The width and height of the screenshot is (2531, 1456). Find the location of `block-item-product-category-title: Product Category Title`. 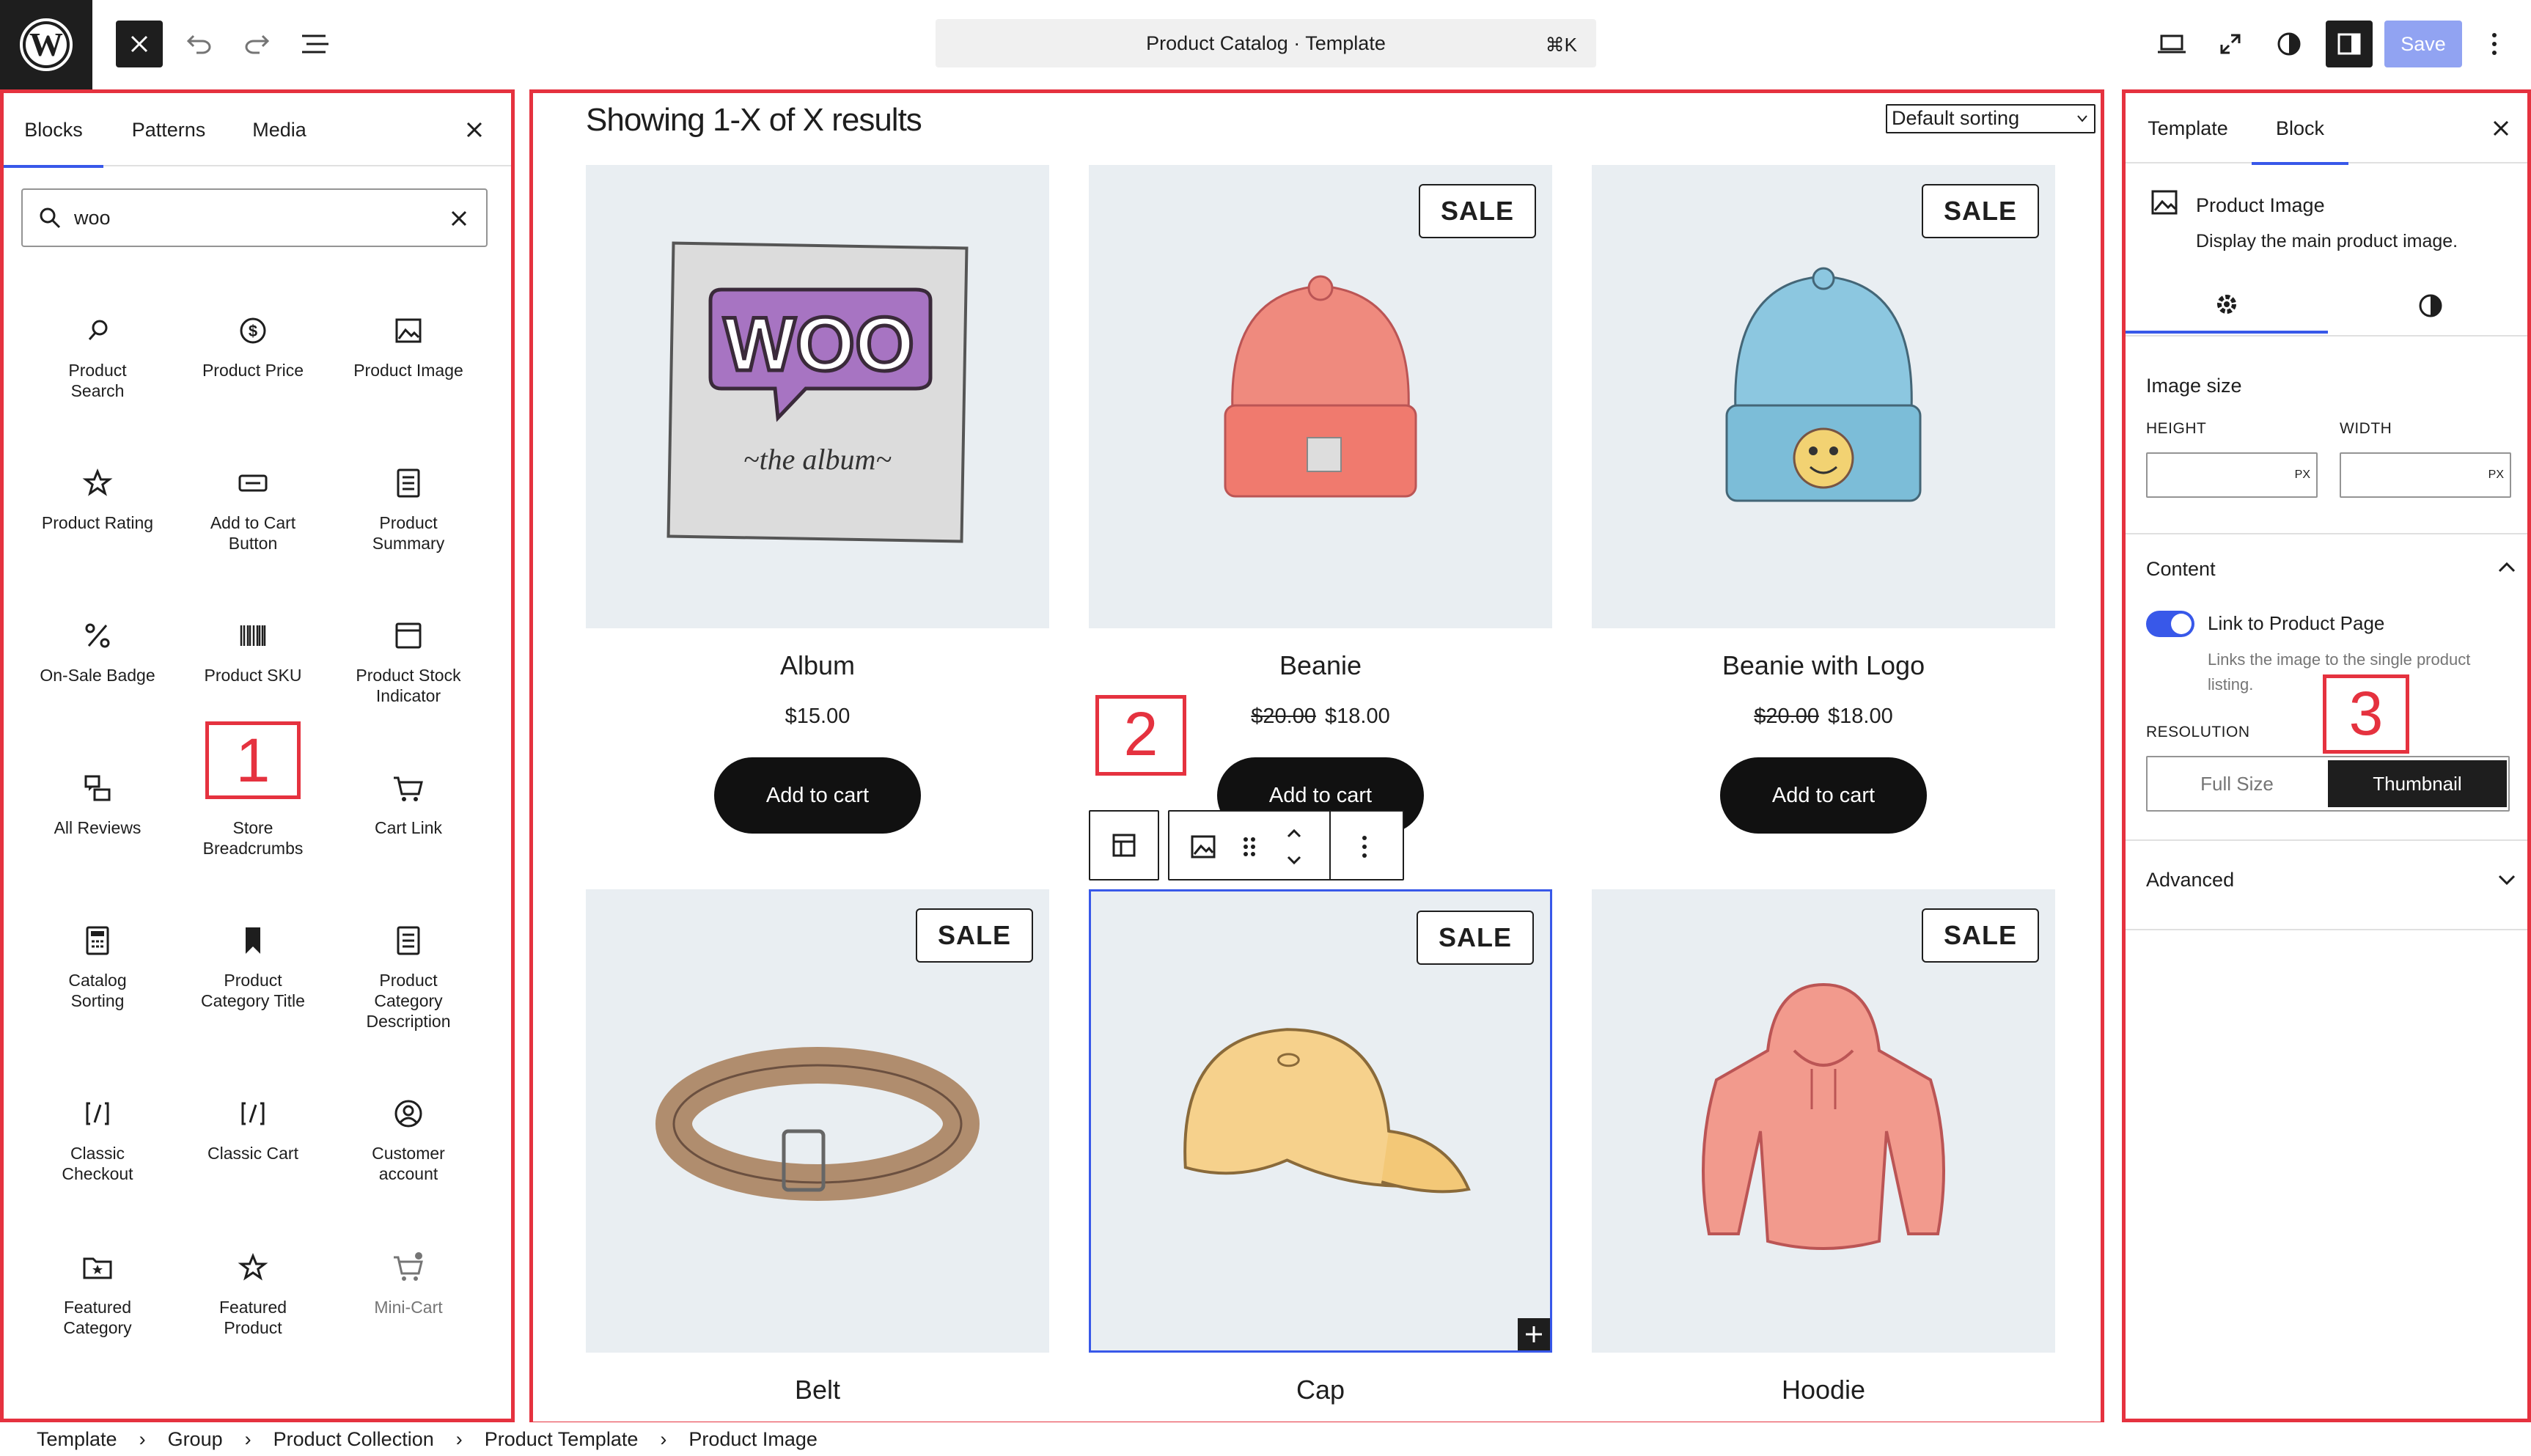

block-item-product-category-title: Product Category Title is located at coordinates (253, 967).